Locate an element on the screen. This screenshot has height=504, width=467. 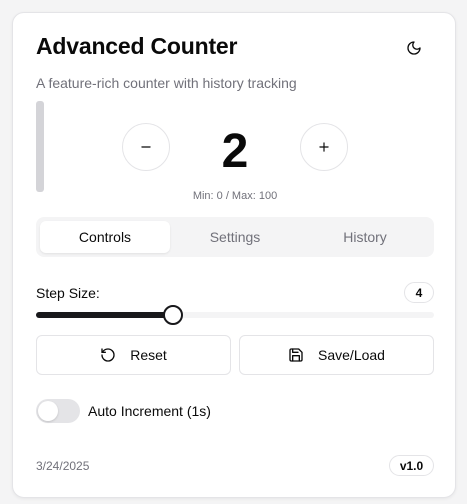
slider-thumb is located at coordinates (173, 315).